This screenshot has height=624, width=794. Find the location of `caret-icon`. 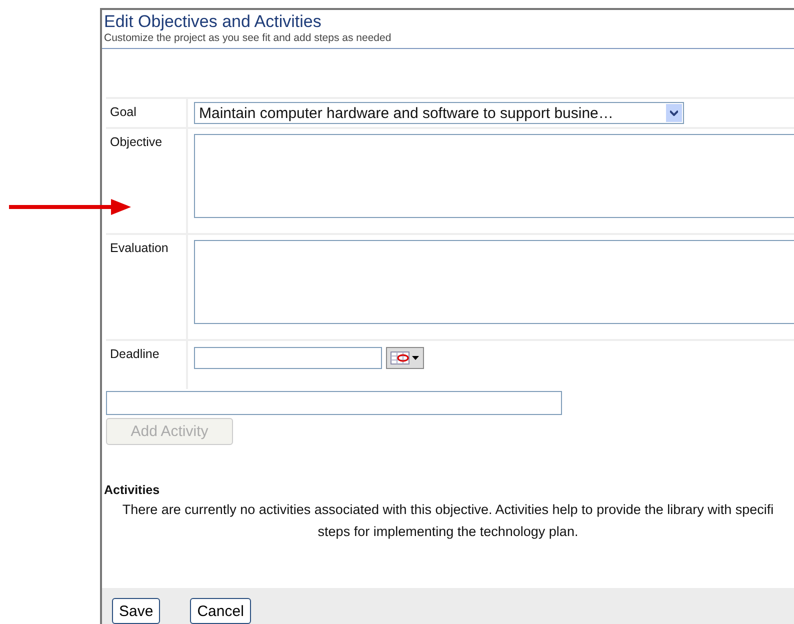

caret-icon is located at coordinates (674, 113).